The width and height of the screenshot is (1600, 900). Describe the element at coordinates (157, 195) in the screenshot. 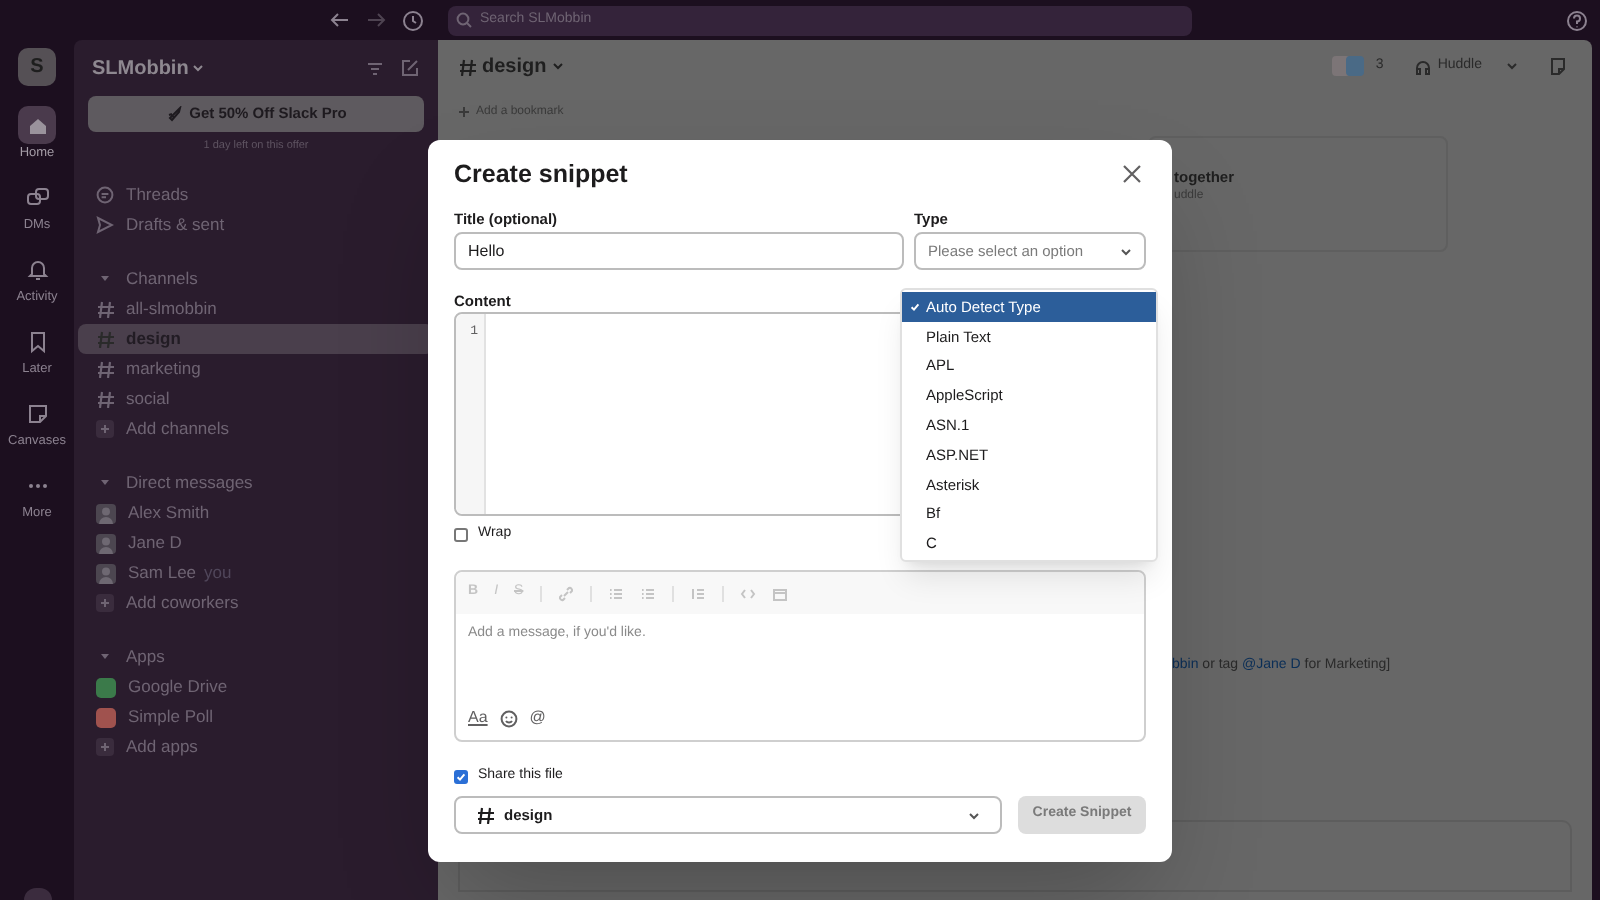

I see `sidebar-link: Threads` at that location.